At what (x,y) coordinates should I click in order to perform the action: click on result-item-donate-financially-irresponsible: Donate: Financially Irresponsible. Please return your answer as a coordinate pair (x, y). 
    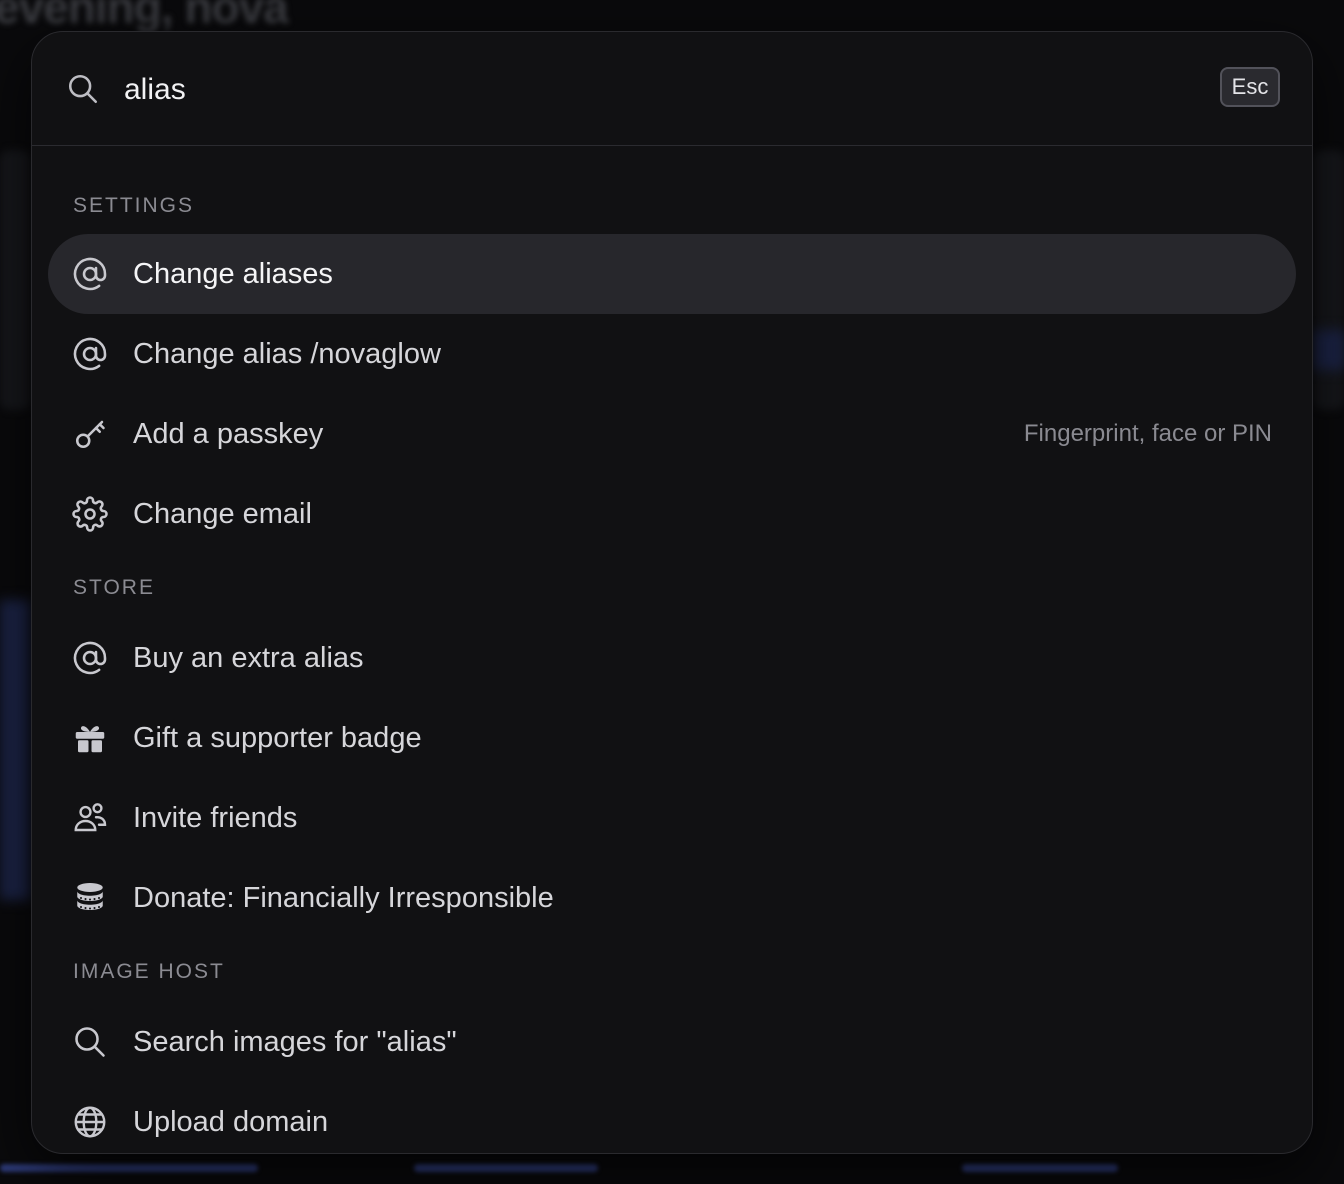
    Looking at the image, I should click on (672, 898).